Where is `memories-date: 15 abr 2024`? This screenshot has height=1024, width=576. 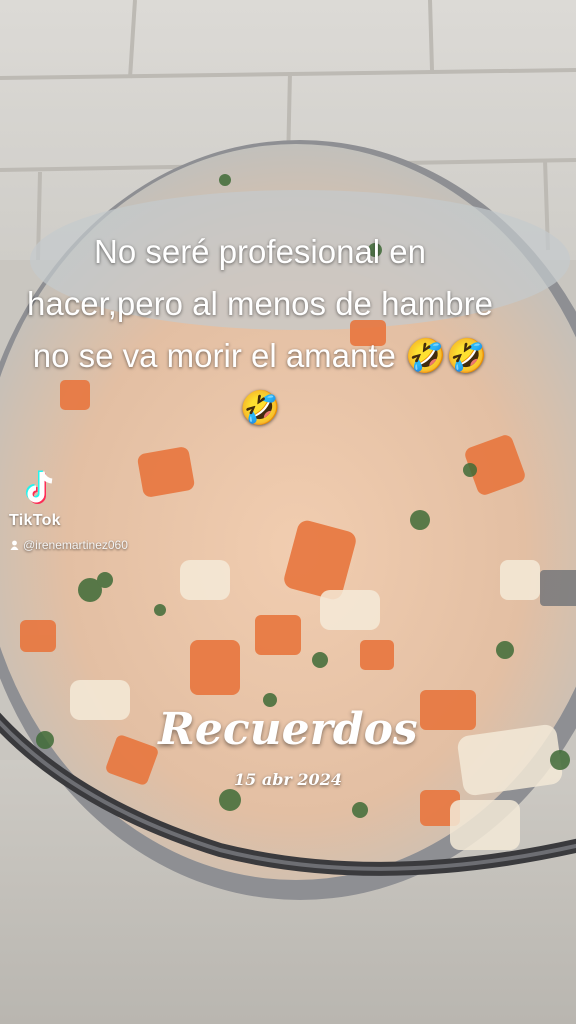 memories-date: 15 abr 2024 is located at coordinates (288, 779).